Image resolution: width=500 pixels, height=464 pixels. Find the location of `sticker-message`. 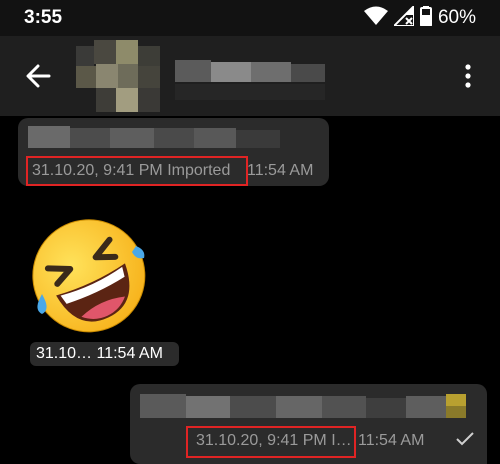

sticker-message is located at coordinates (88, 274).